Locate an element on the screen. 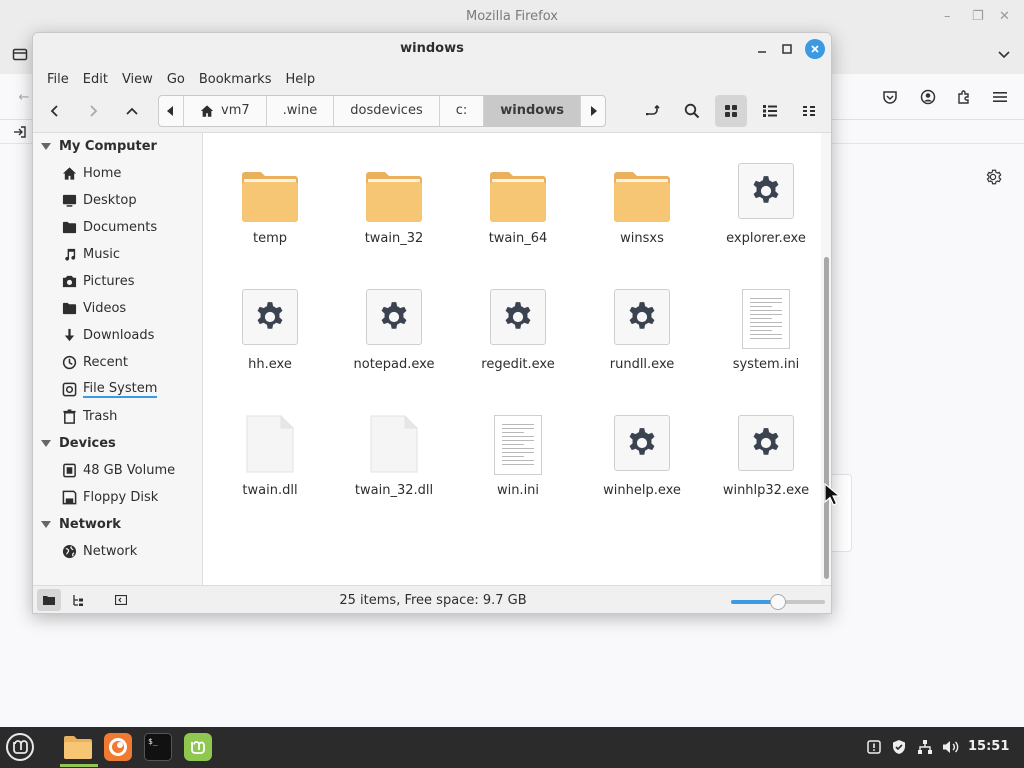  sidebar-item-downloads: Downloads is located at coordinates (117, 335).